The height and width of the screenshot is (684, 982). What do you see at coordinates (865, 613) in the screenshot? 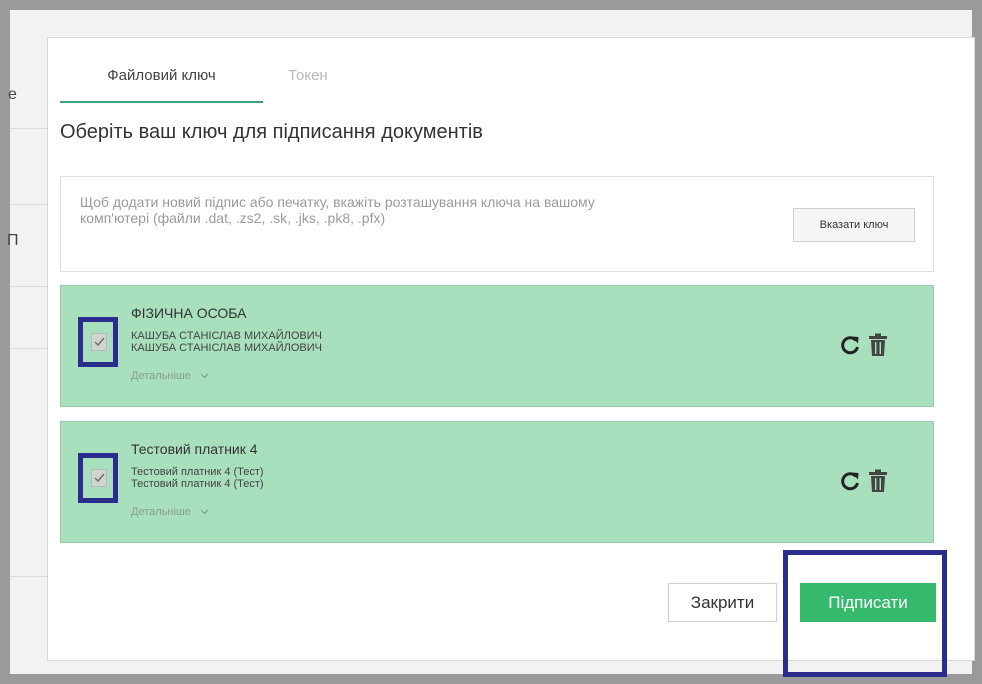
I see `sign-button-highlight` at bounding box center [865, 613].